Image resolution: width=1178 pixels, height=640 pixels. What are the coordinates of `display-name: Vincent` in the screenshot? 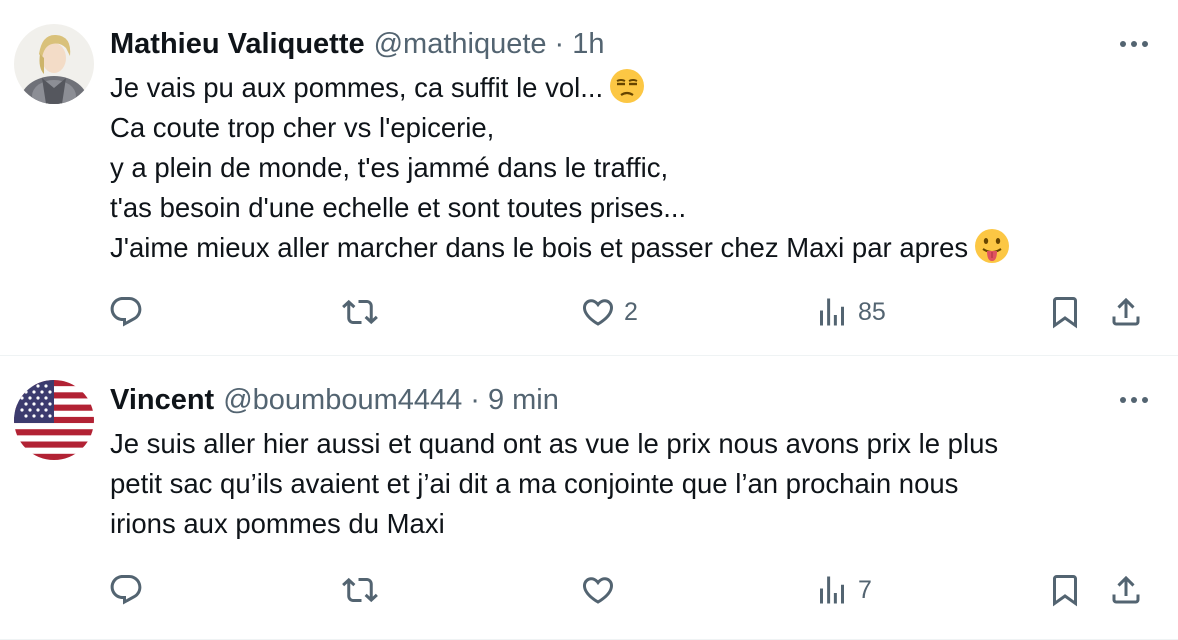 It's located at (162, 400).